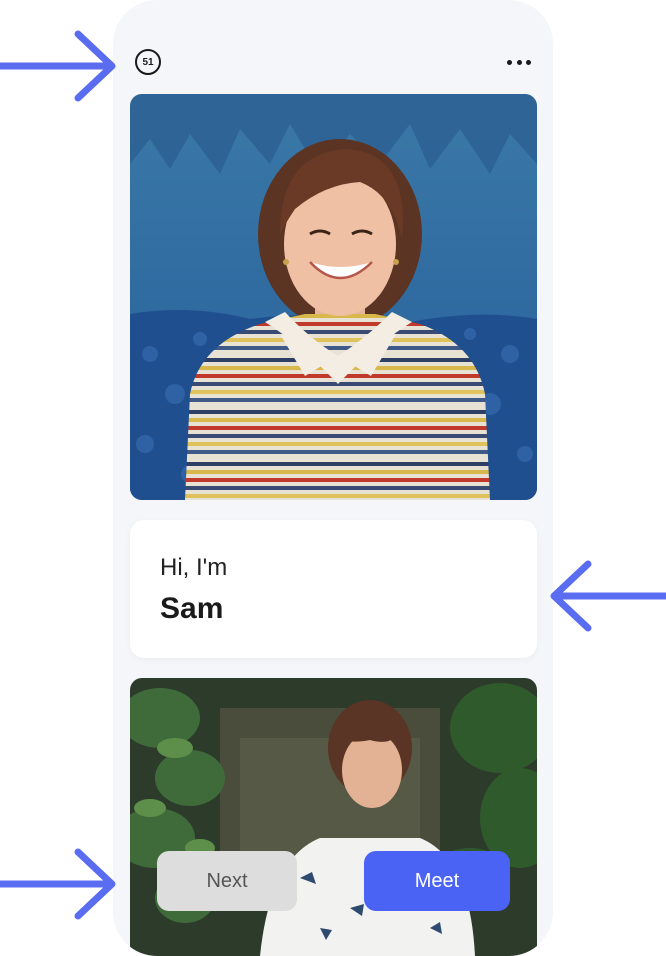  What do you see at coordinates (227, 881) in the screenshot?
I see `next-button: Next` at bounding box center [227, 881].